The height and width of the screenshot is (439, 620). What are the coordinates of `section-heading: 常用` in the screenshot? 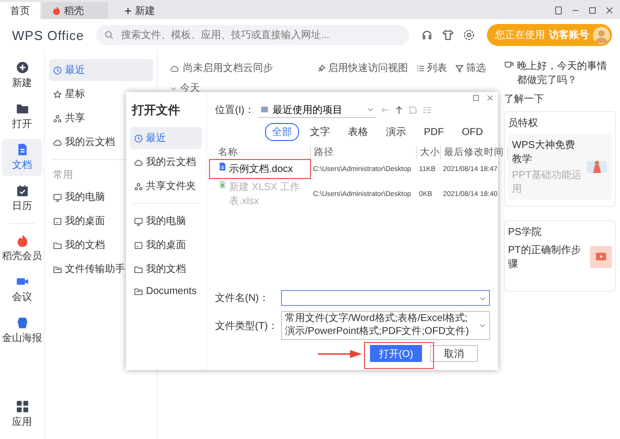 It's located at (63, 175).